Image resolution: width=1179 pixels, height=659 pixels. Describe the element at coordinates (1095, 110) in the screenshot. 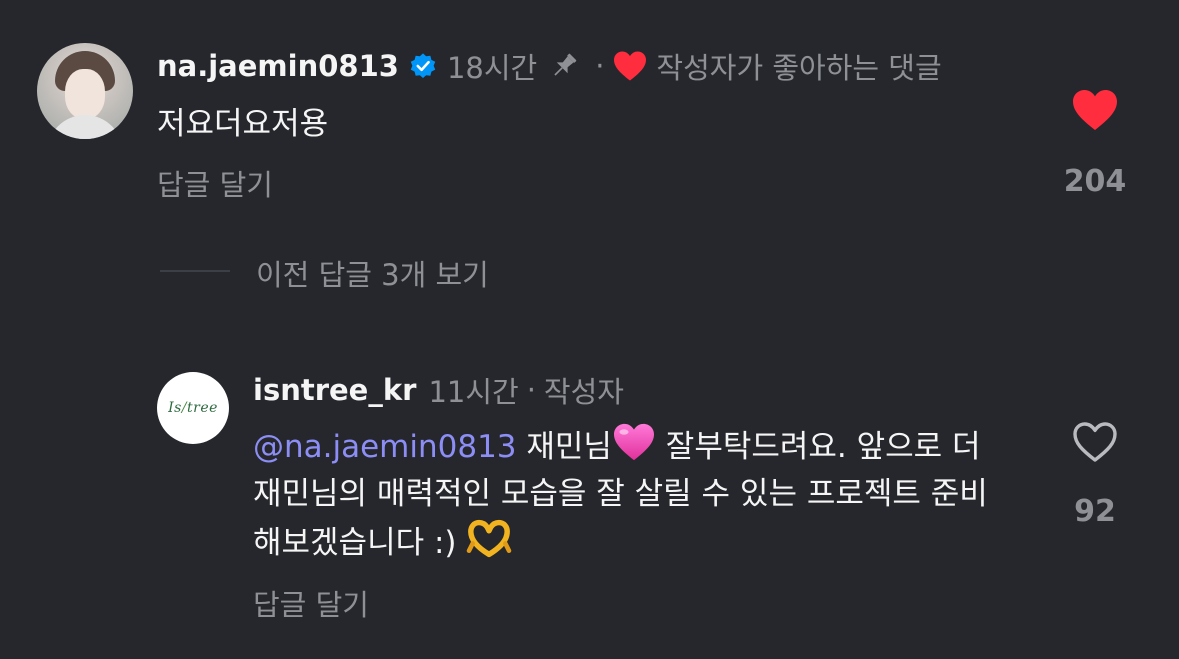

I see `like-heart-icon` at that location.